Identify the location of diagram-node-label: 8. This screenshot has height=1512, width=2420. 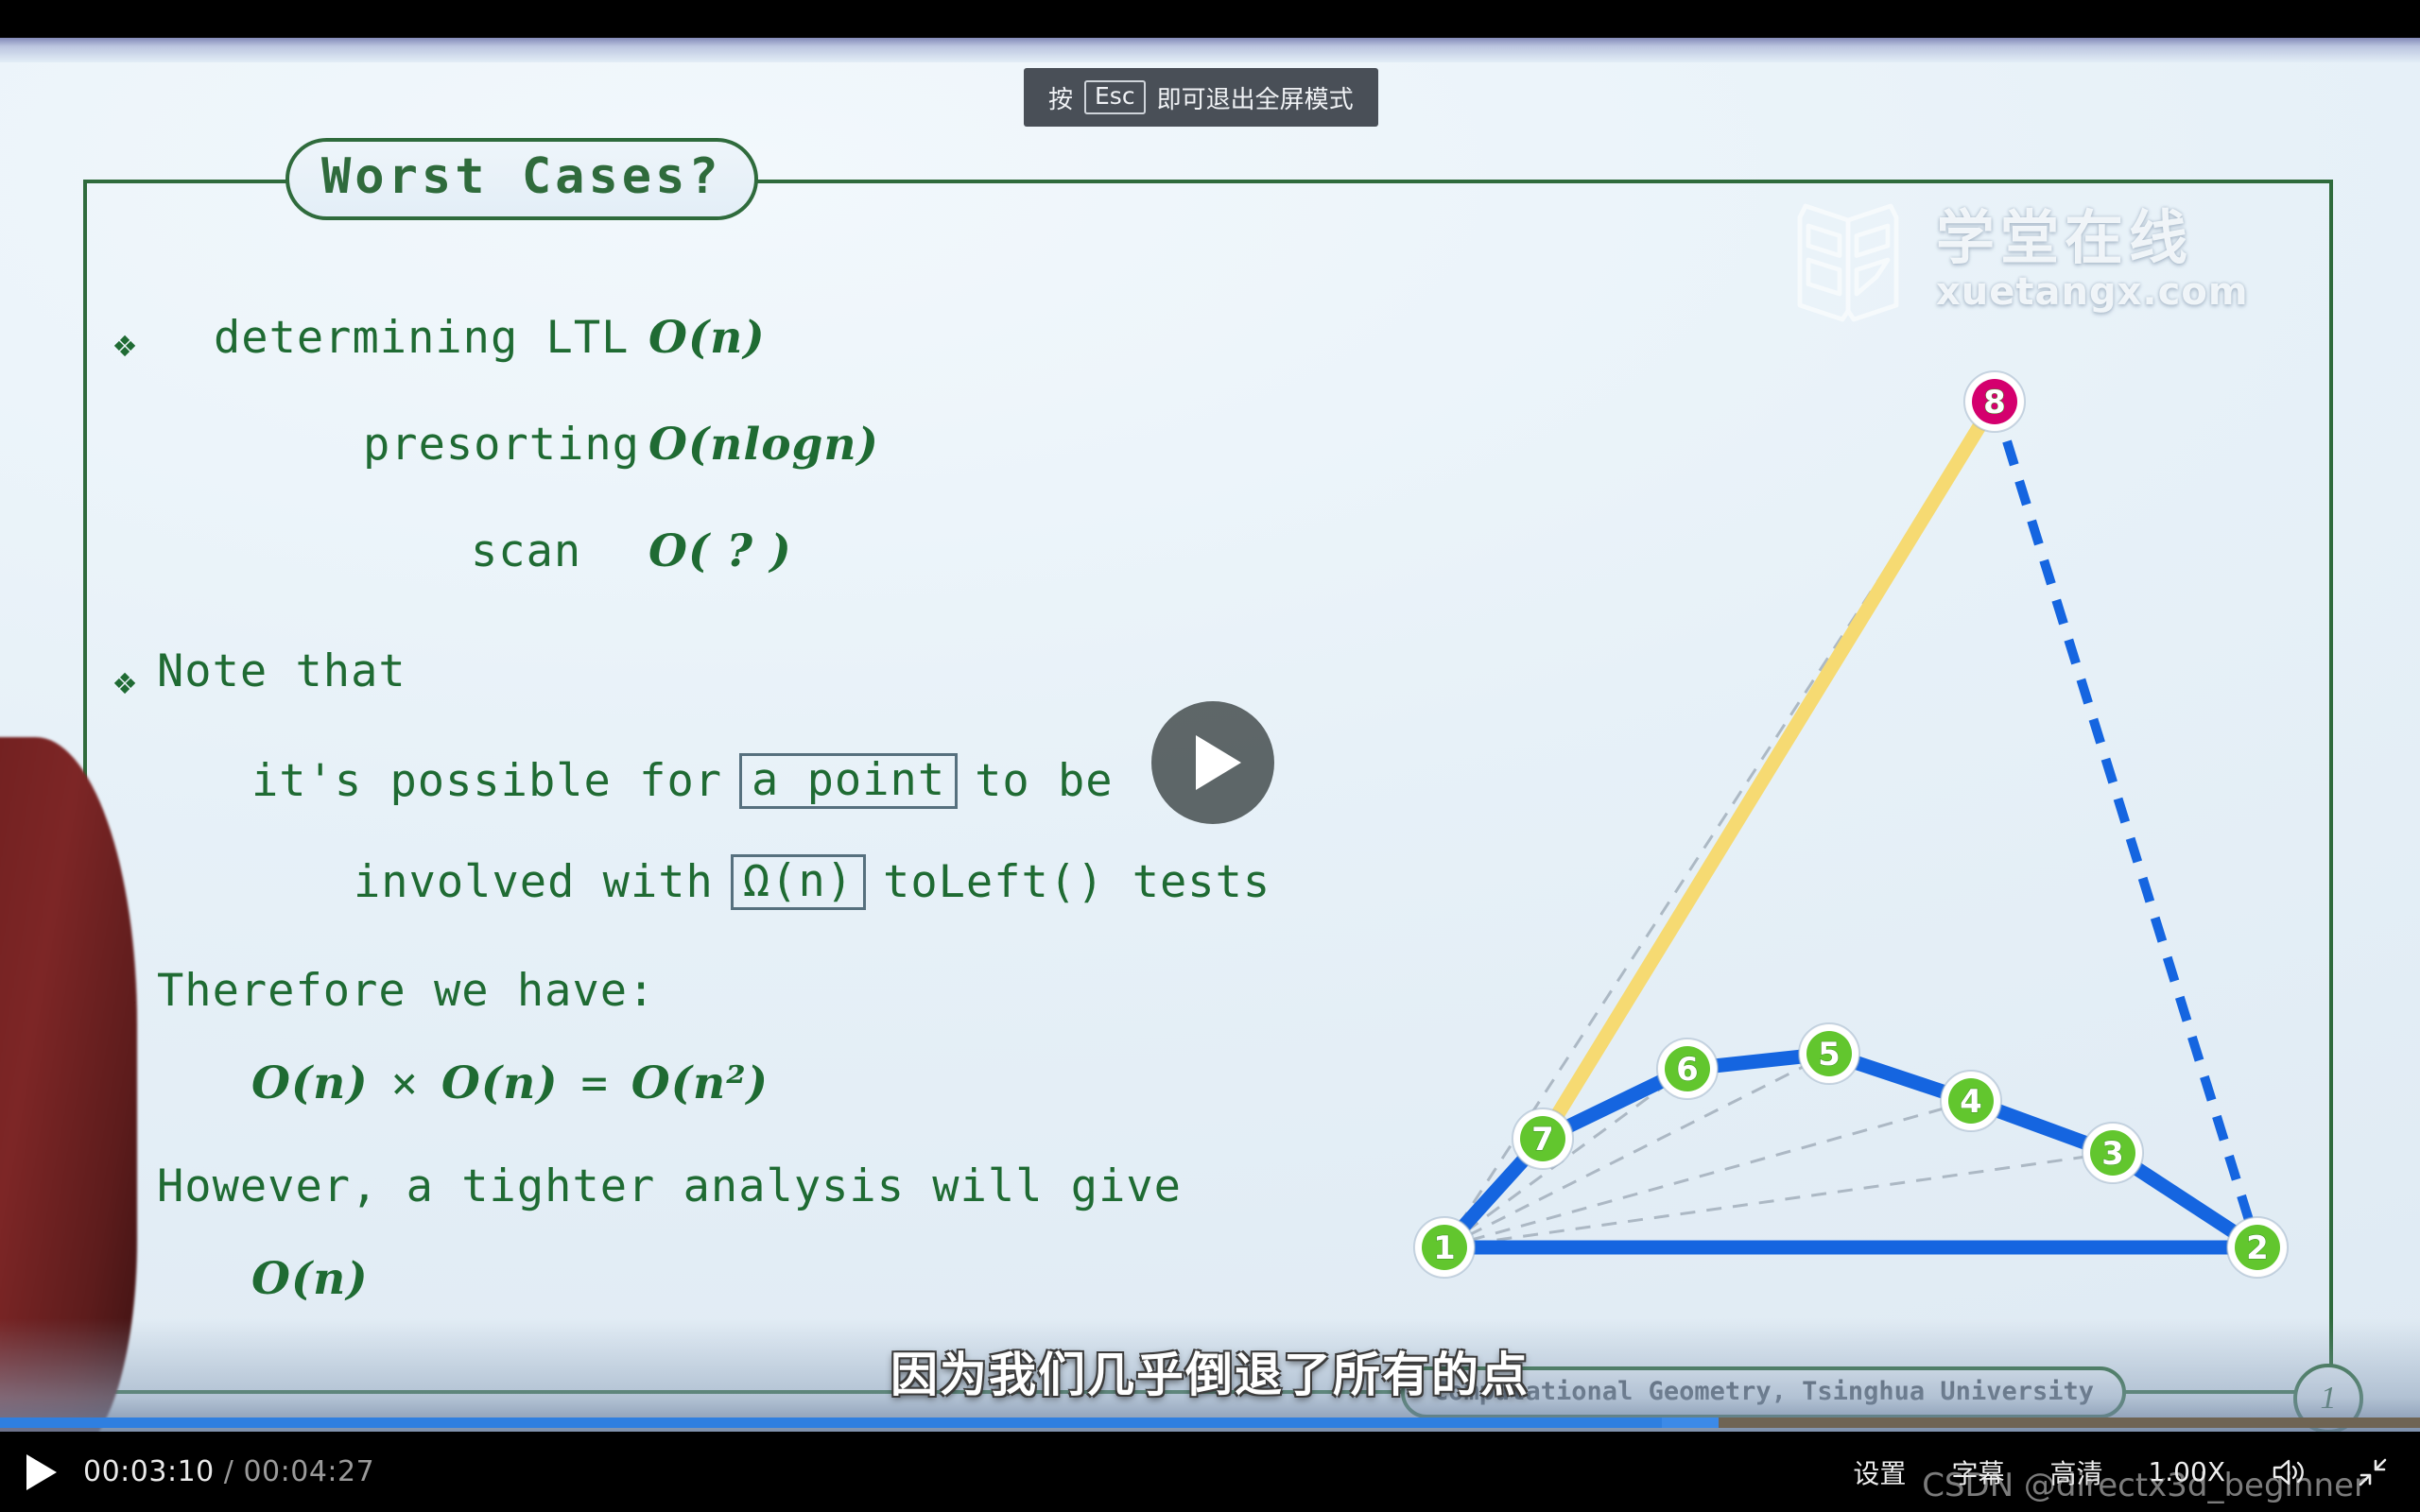
(1994, 402).